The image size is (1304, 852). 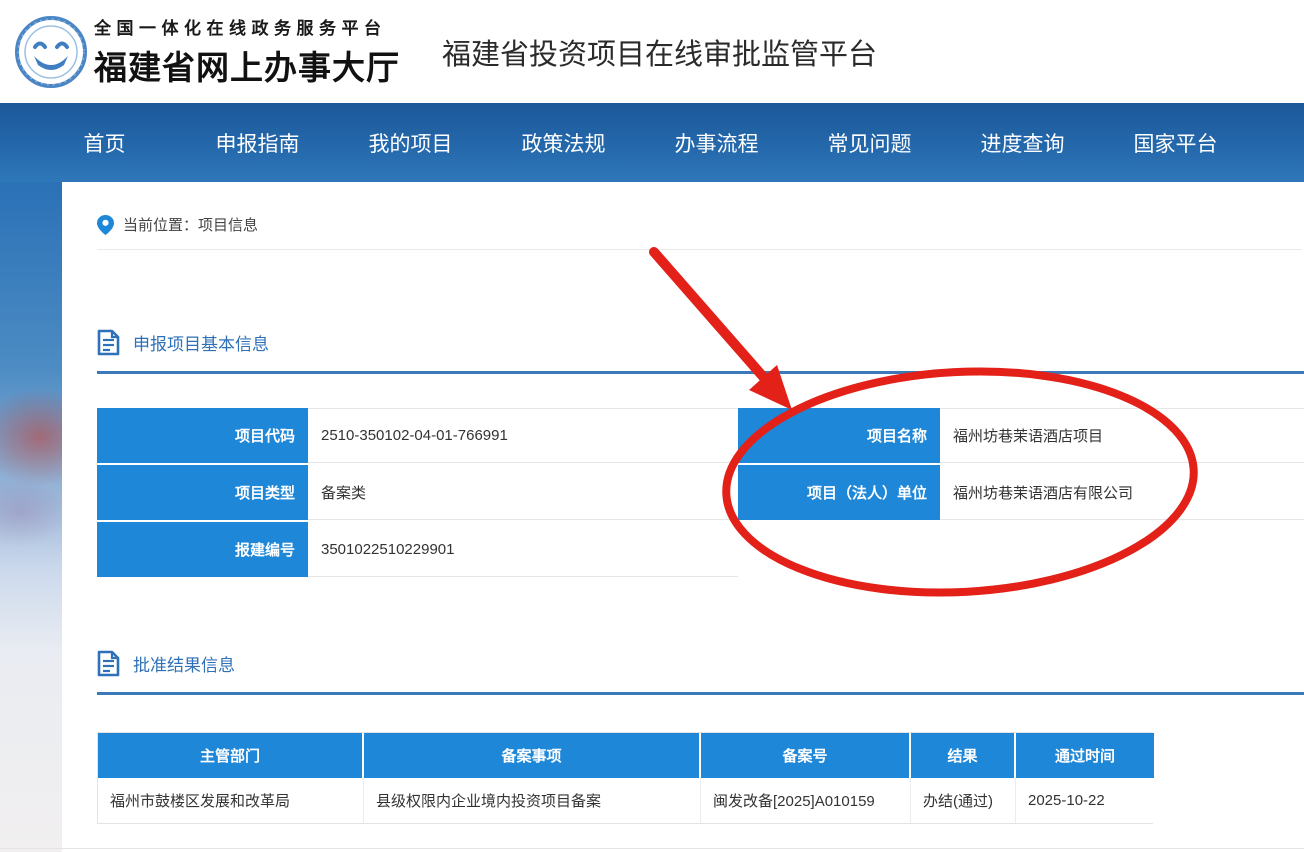 I want to click on breadcrumb-divider, so click(x=699, y=249).